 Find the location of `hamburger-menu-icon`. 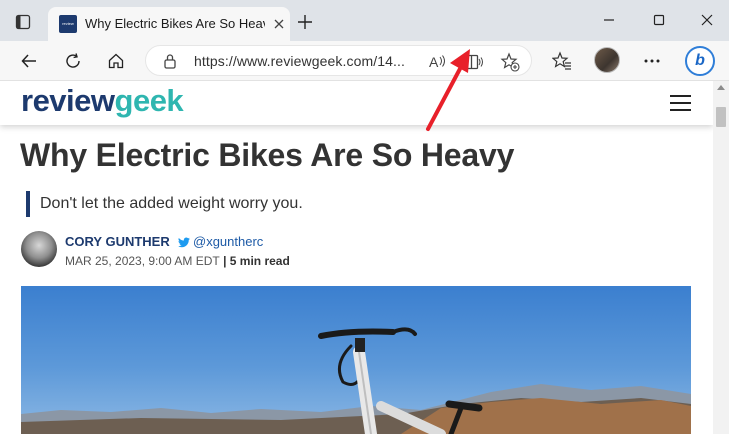

hamburger-menu-icon is located at coordinates (680, 103).